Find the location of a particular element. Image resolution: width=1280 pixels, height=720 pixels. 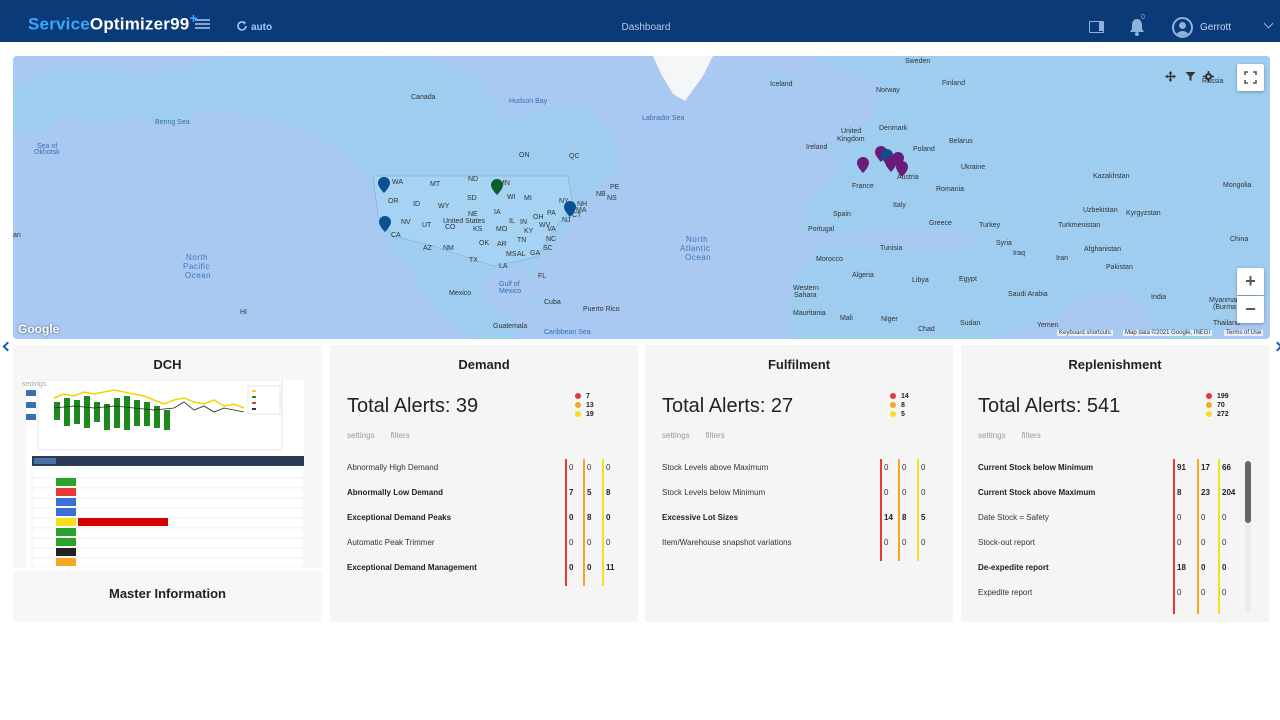

panel-toggle-icon is located at coordinates (1096, 27).